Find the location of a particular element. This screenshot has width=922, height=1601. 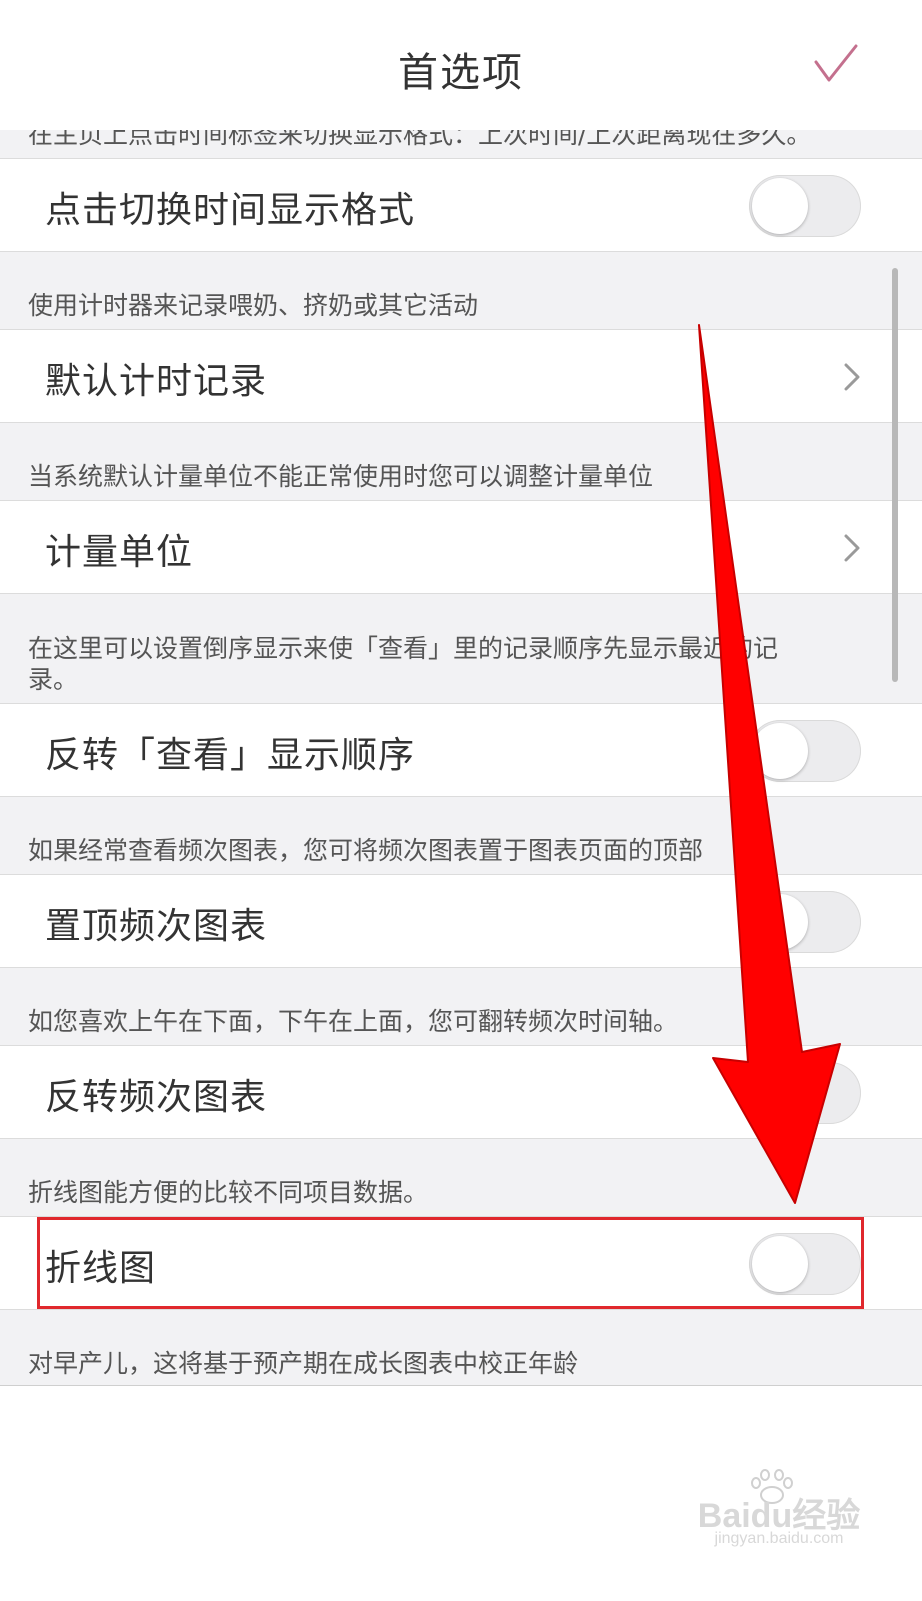

header-bar: 首选项 is located at coordinates (461, 65).